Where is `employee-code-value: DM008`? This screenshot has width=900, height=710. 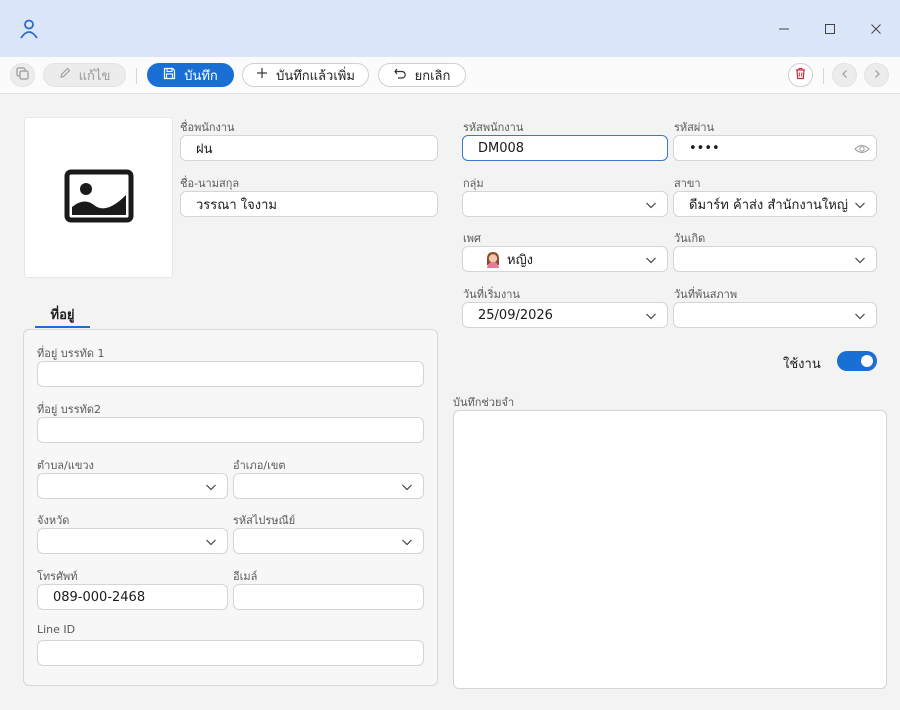 employee-code-value: DM008 is located at coordinates (501, 148).